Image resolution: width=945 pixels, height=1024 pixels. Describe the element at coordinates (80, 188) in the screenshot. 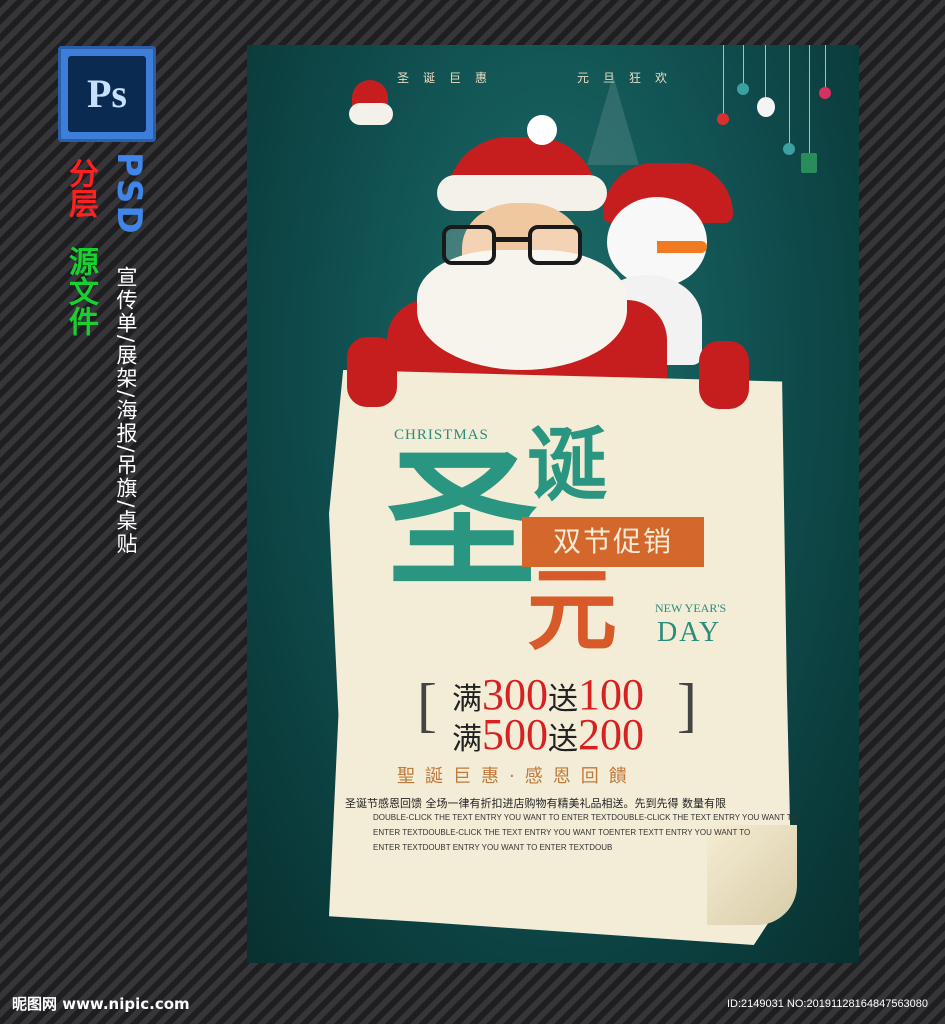

I see `layered-label: 分层` at that location.